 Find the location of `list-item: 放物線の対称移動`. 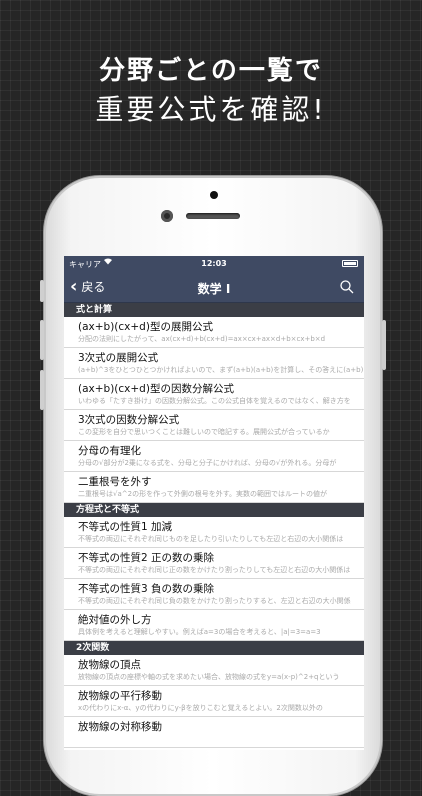

list-item: 放物線の対称移動 is located at coordinates (214, 732).